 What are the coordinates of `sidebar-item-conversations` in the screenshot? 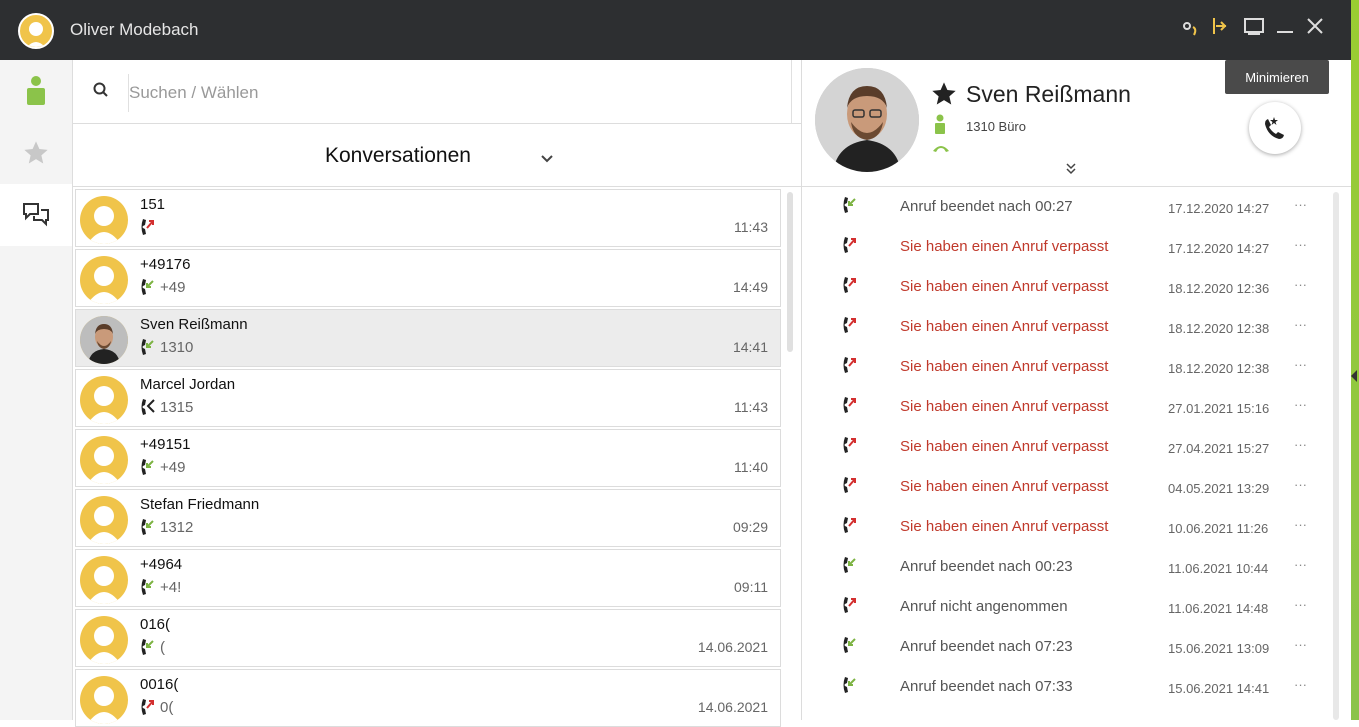 It's located at (36, 215).